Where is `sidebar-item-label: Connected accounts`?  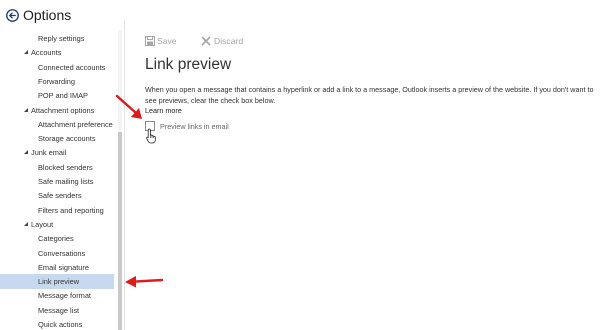
sidebar-item-label: Connected accounts is located at coordinates (72, 67).